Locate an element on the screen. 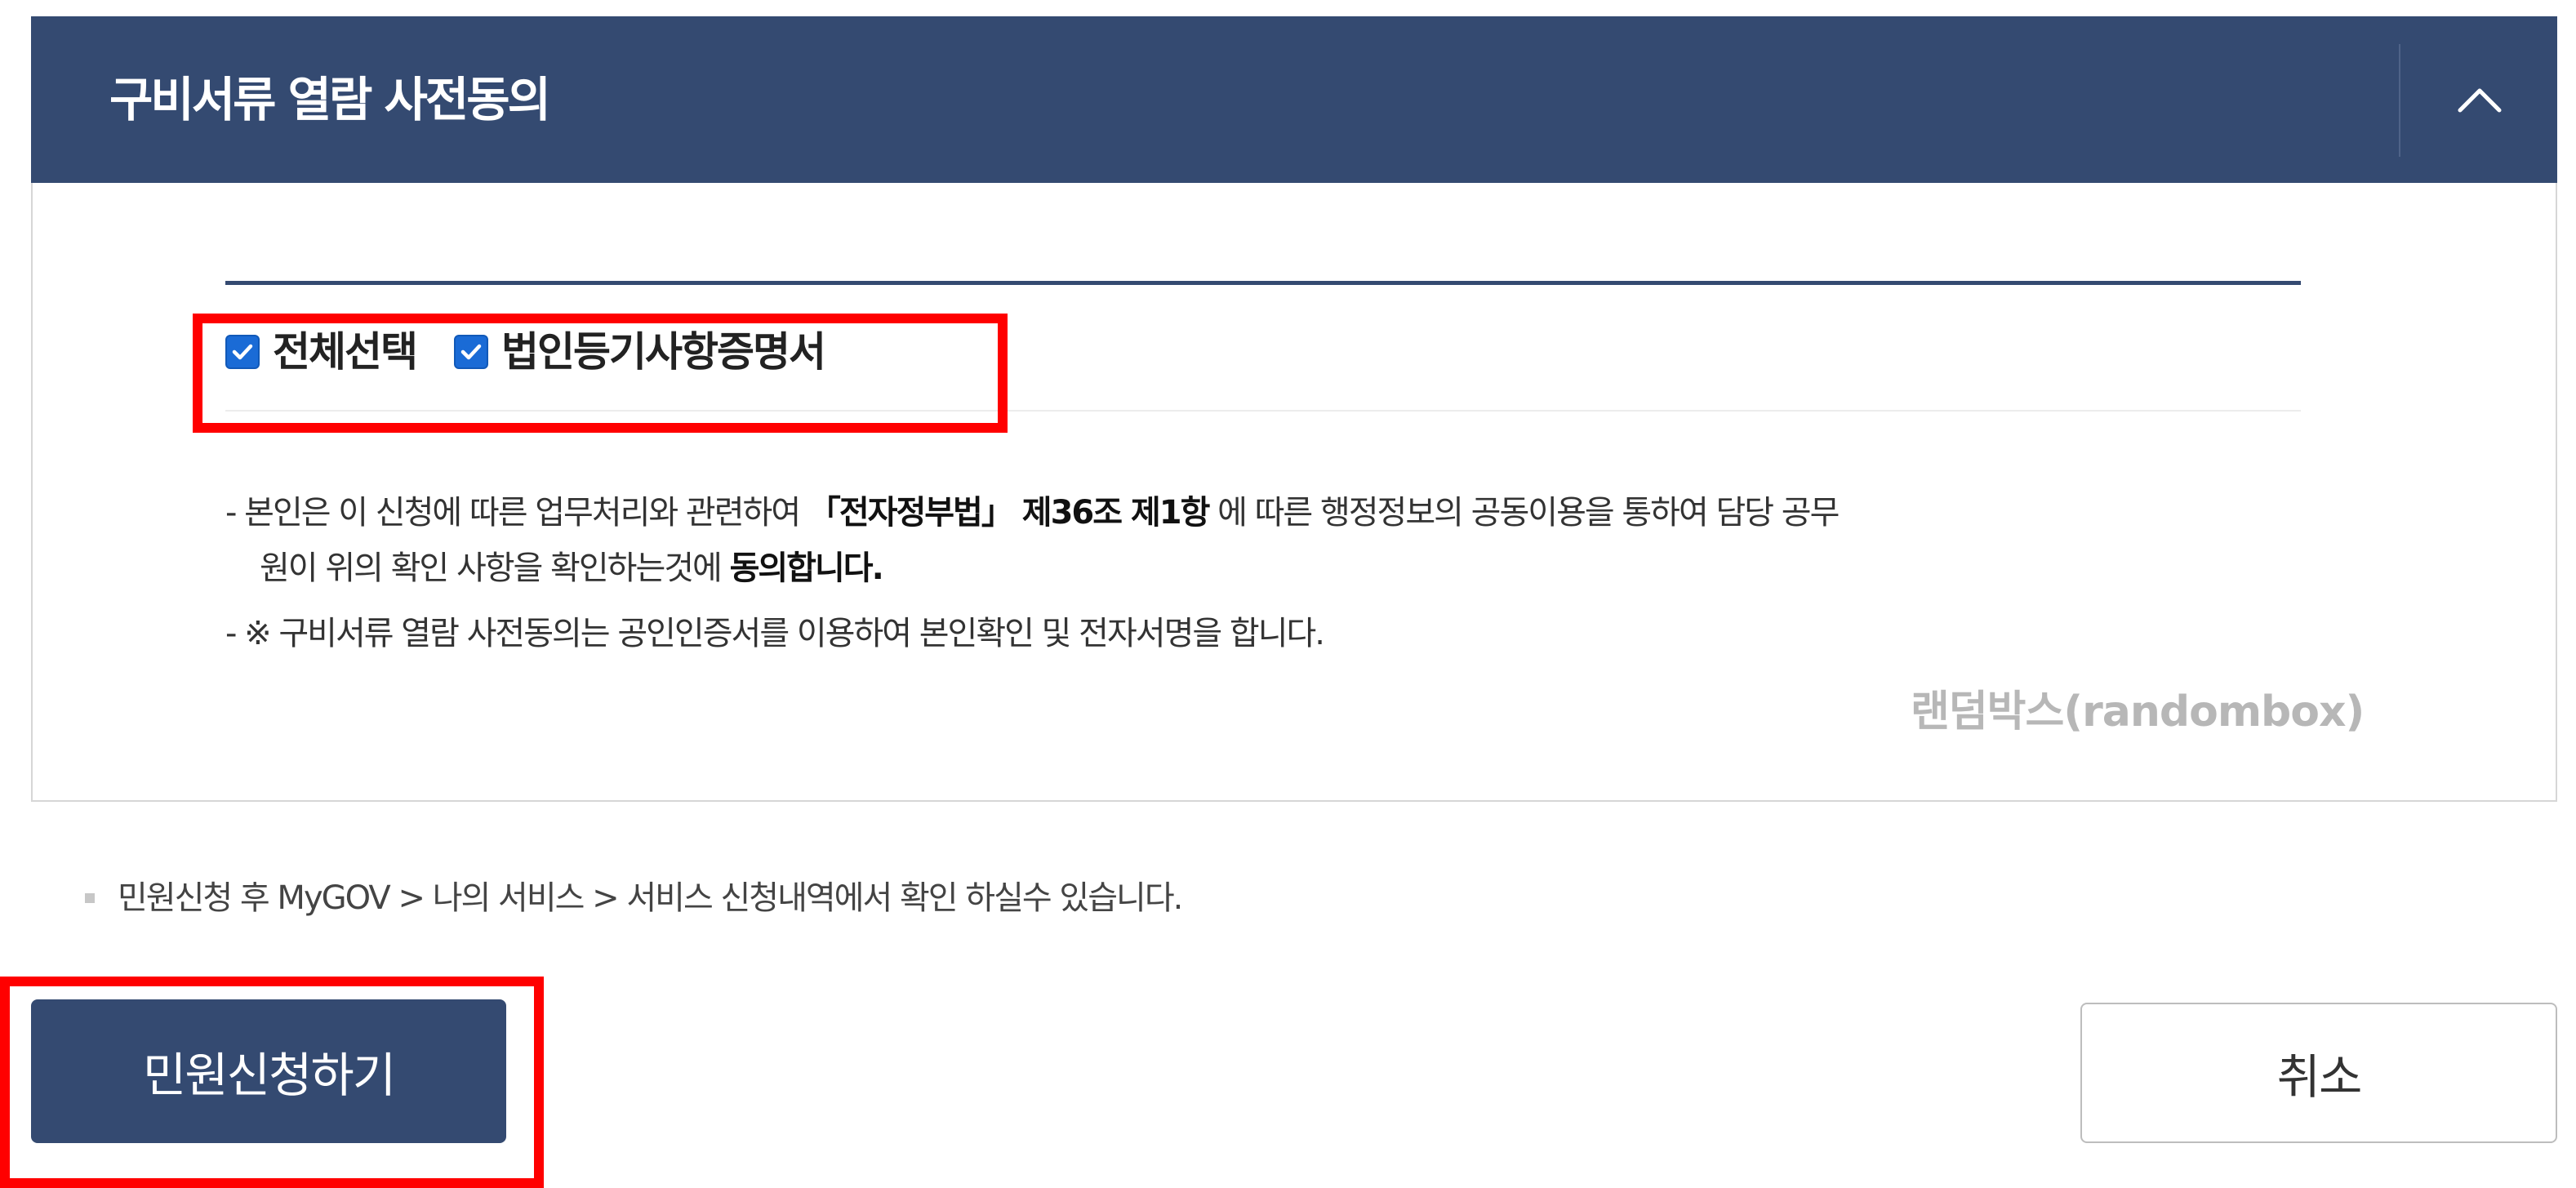 The height and width of the screenshot is (1188, 2576). cancel-button: 취소 is located at coordinates (2318, 1073).